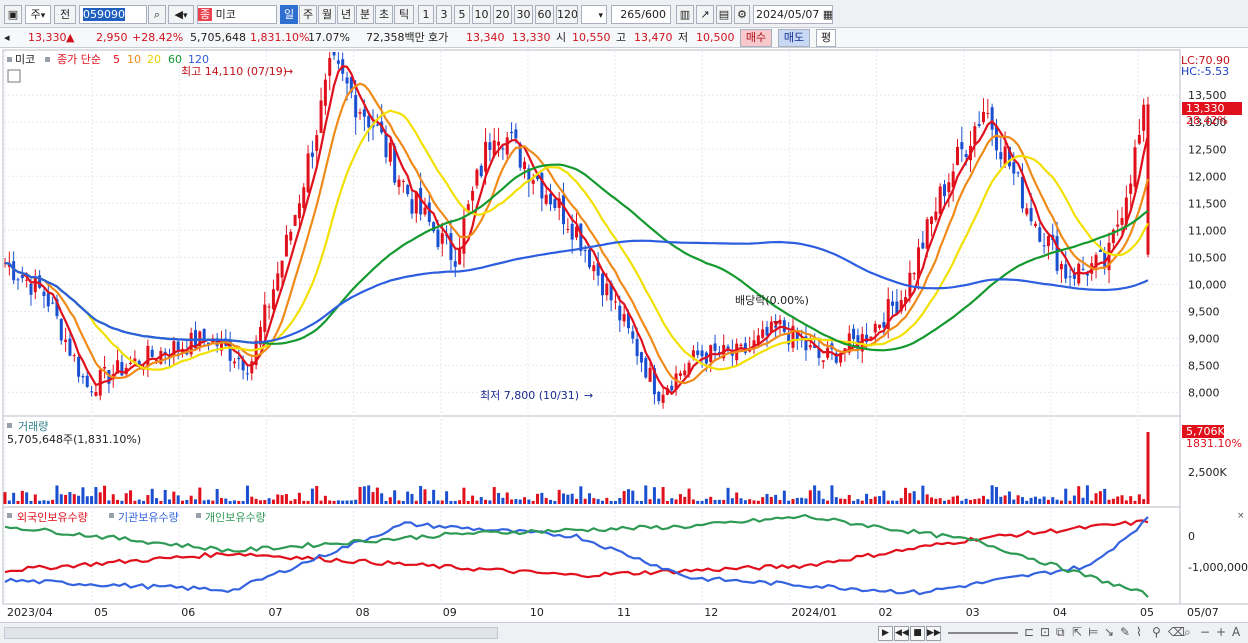  Describe the element at coordinates (724, 14) in the screenshot. I see `save-icon: ▤` at that location.